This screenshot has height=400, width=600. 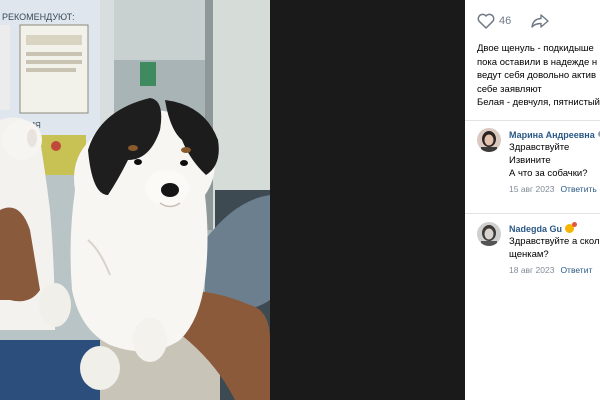 I want to click on comment-author: Nadegda Gu, so click(x=554, y=228).